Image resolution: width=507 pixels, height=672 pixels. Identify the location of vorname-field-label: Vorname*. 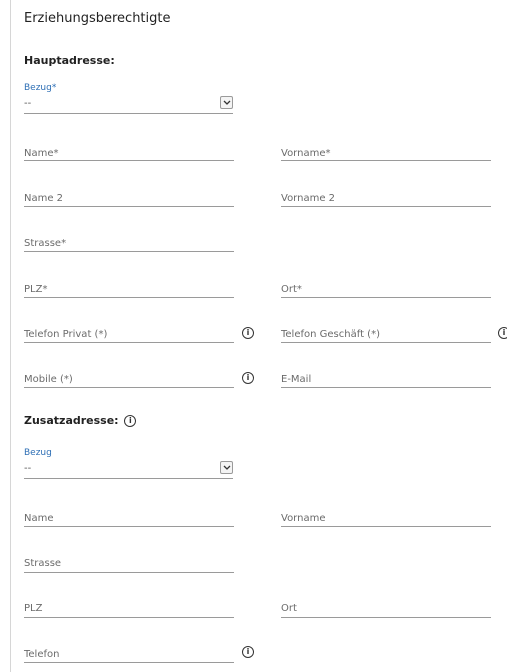
(306, 153).